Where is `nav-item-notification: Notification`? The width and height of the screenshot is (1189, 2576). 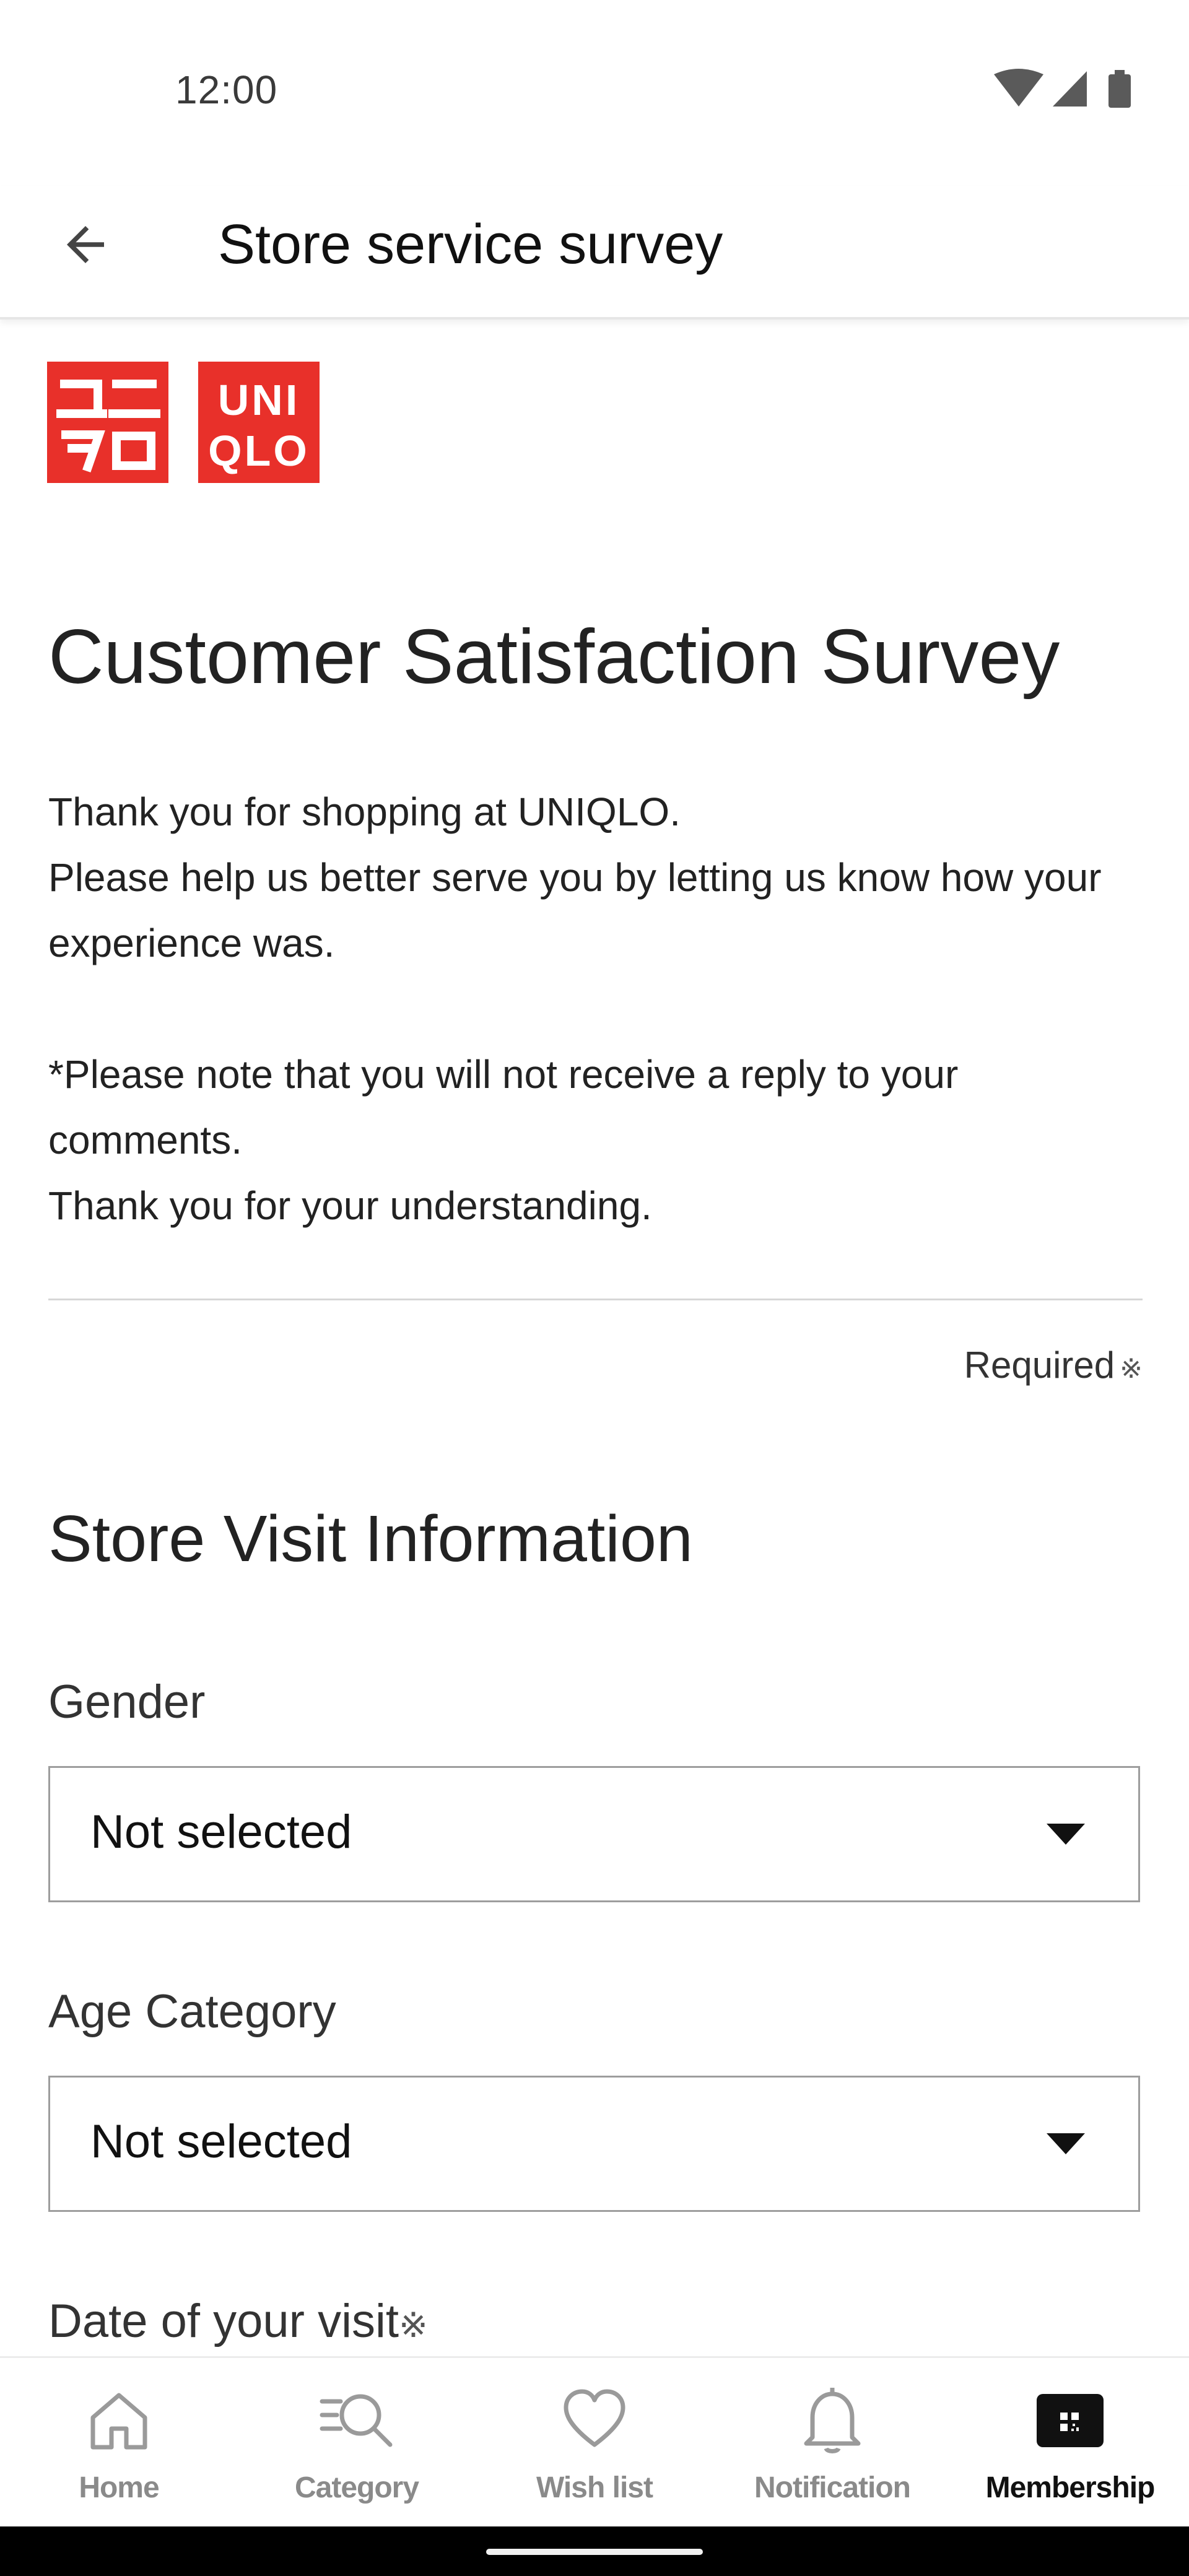 nav-item-notification: Notification is located at coordinates (832, 2443).